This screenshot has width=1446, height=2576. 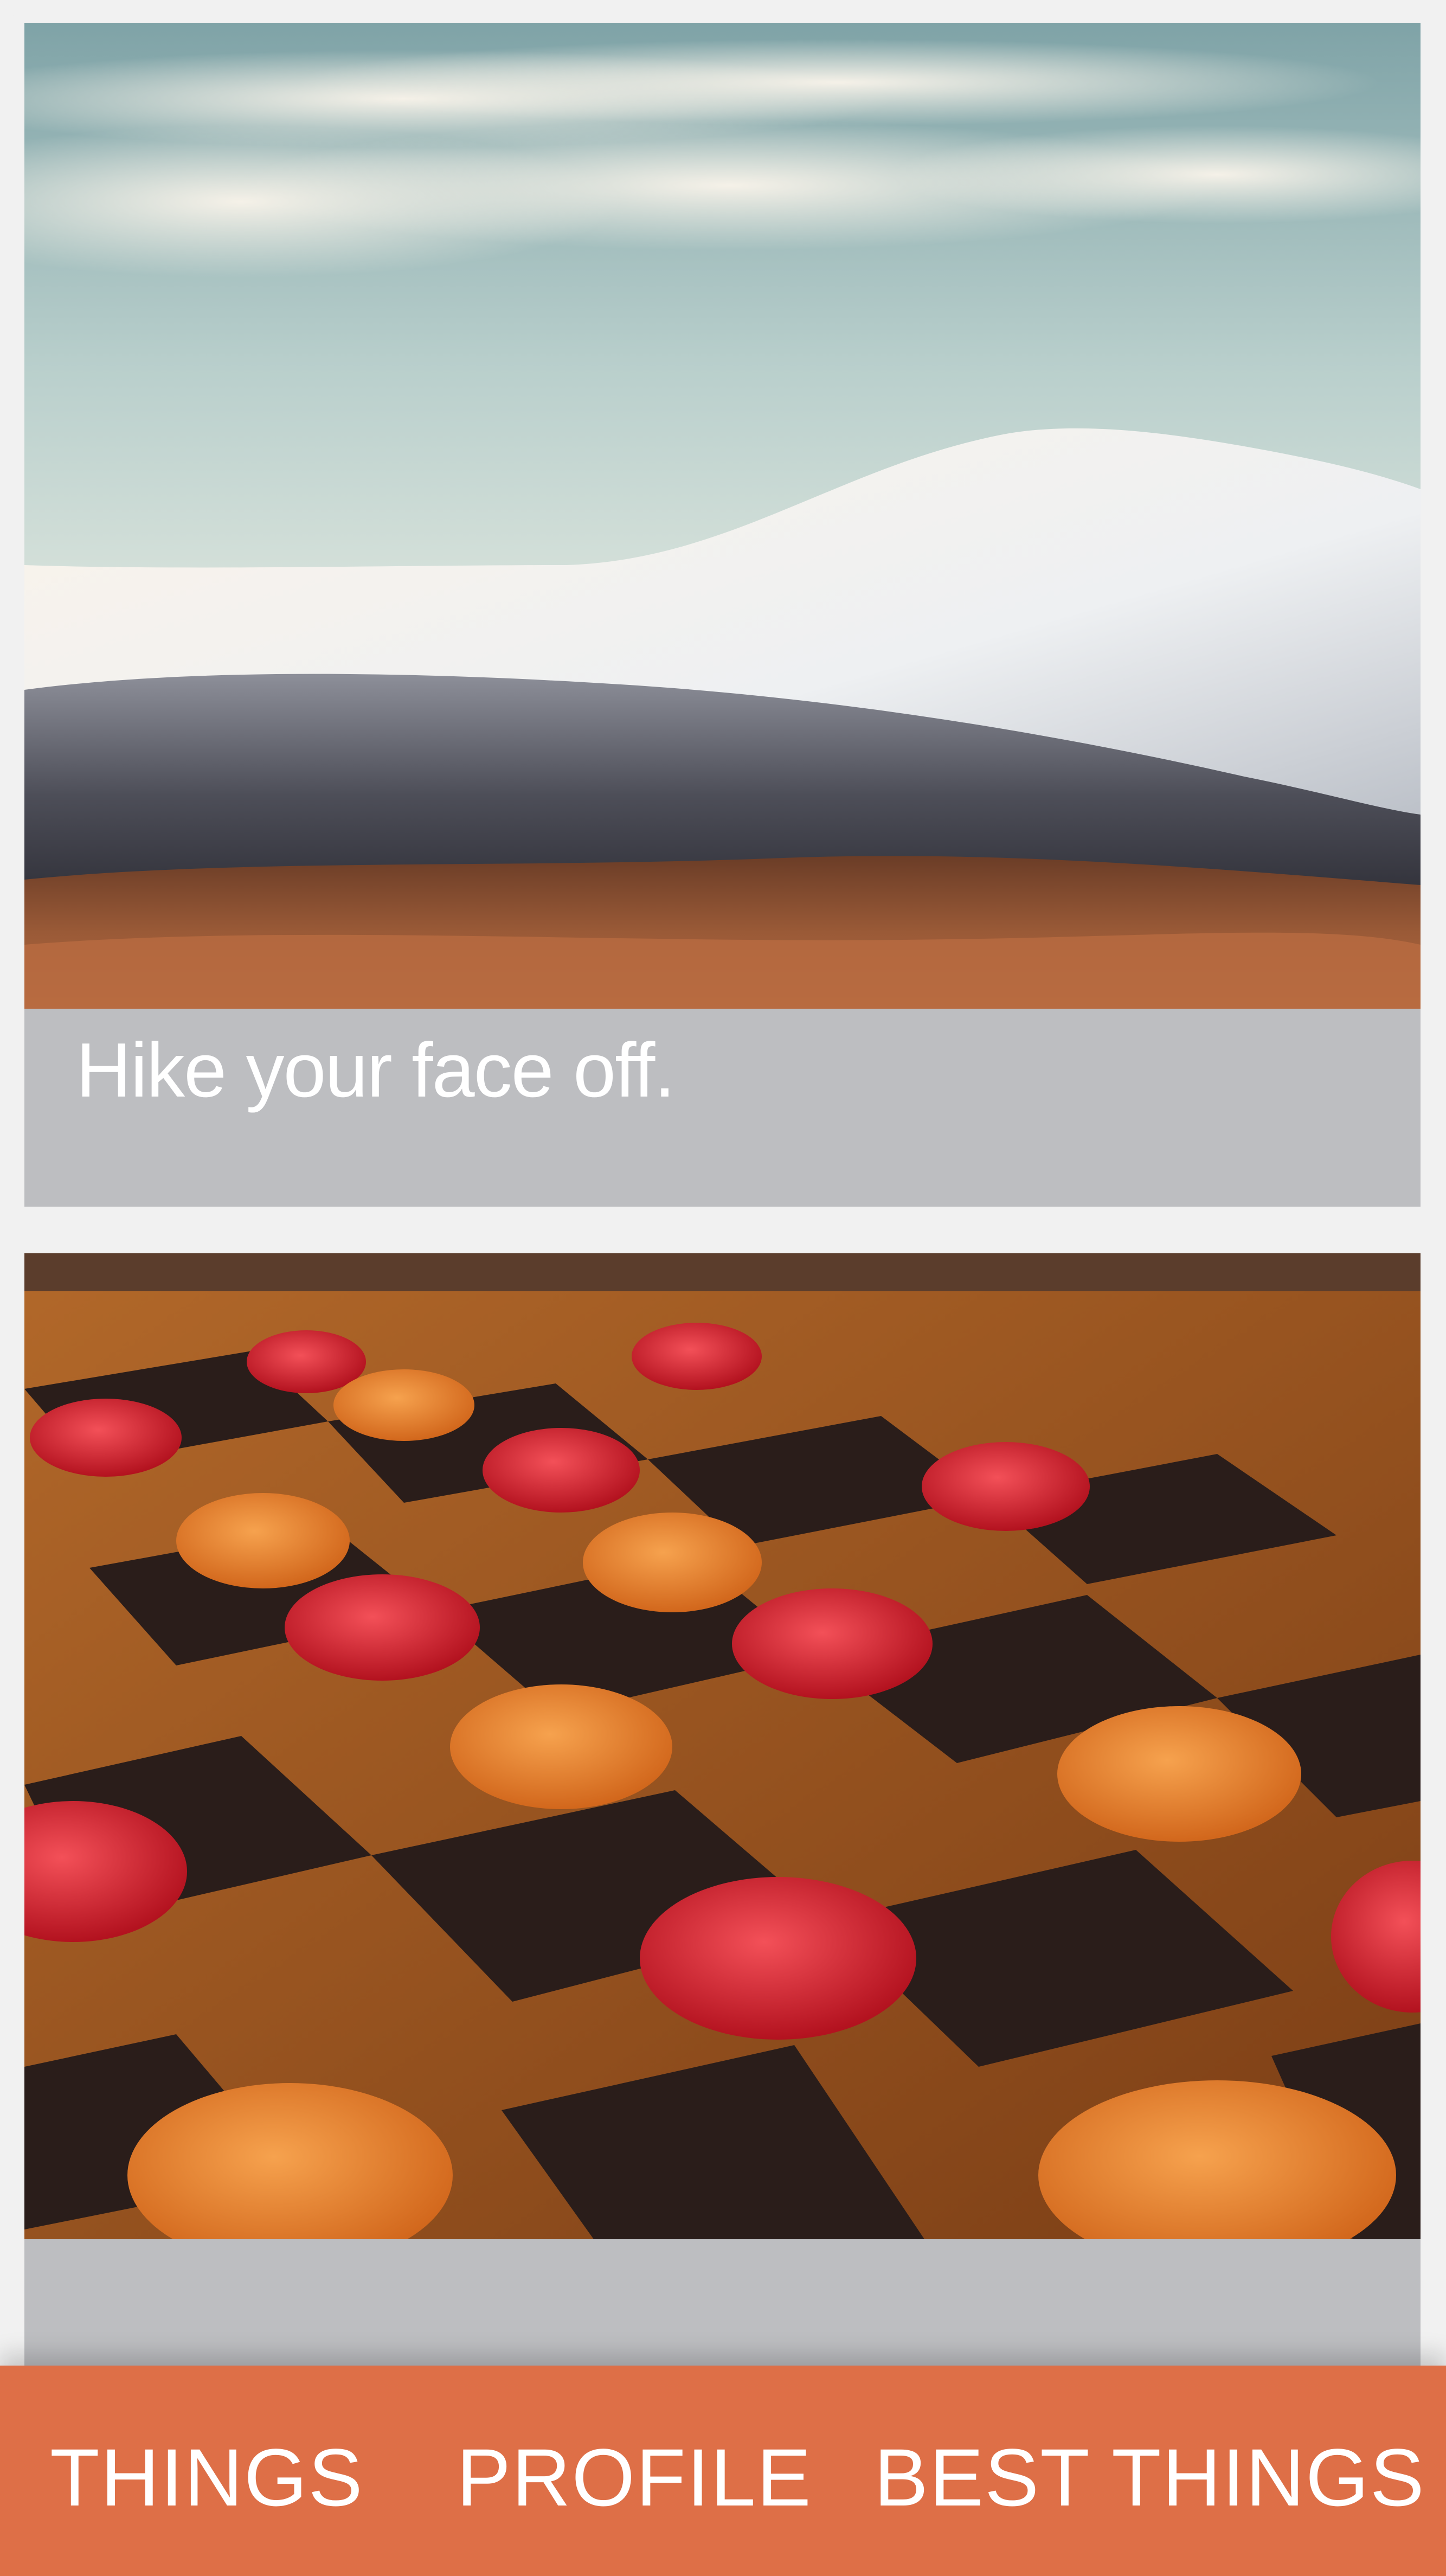 I want to click on nav-tab-profile: PROFILE, so click(x=634, y=2477).